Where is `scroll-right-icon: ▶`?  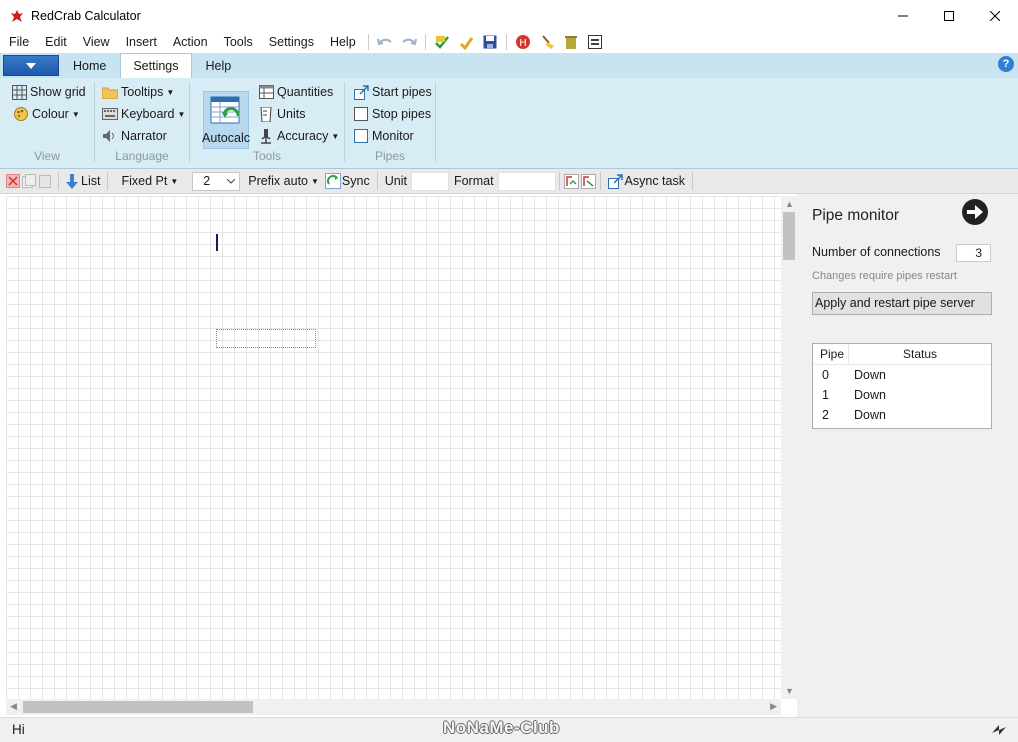
scroll-right-icon: ▶ is located at coordinates (773, 706).